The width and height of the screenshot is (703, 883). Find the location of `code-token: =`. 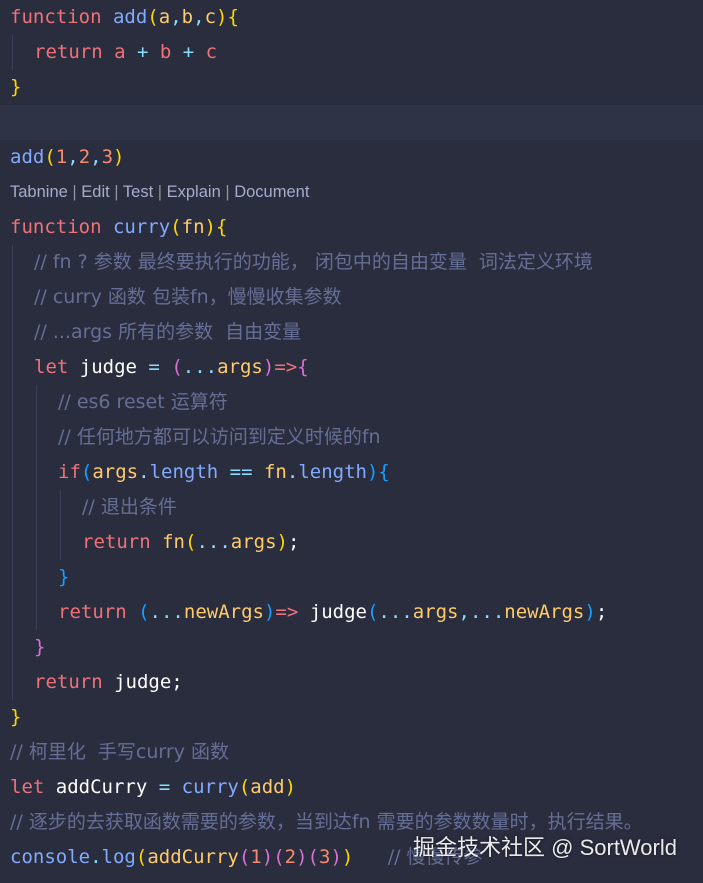

code-token: = is located at coordinates (164, 787).